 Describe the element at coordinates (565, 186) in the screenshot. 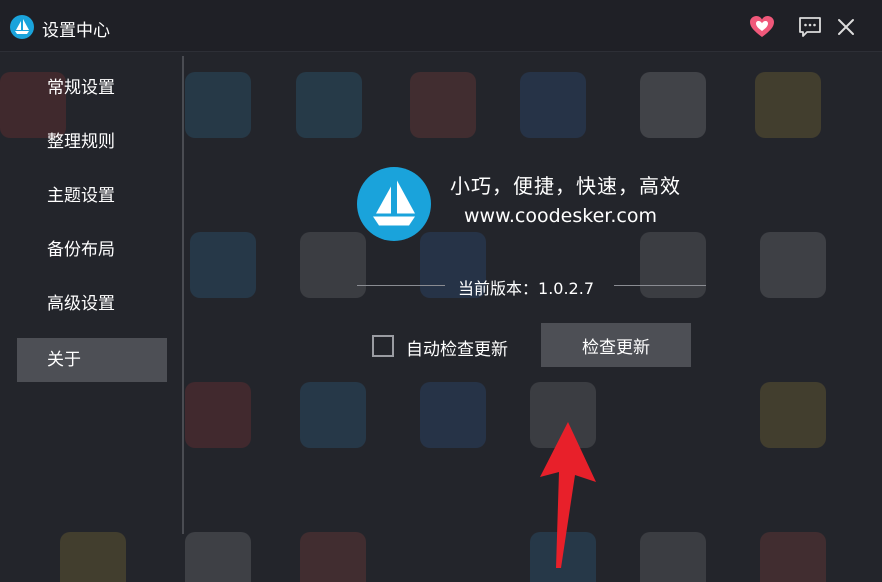

I see `app-slogan: 小巧，便捷，快速，高效` at that location.